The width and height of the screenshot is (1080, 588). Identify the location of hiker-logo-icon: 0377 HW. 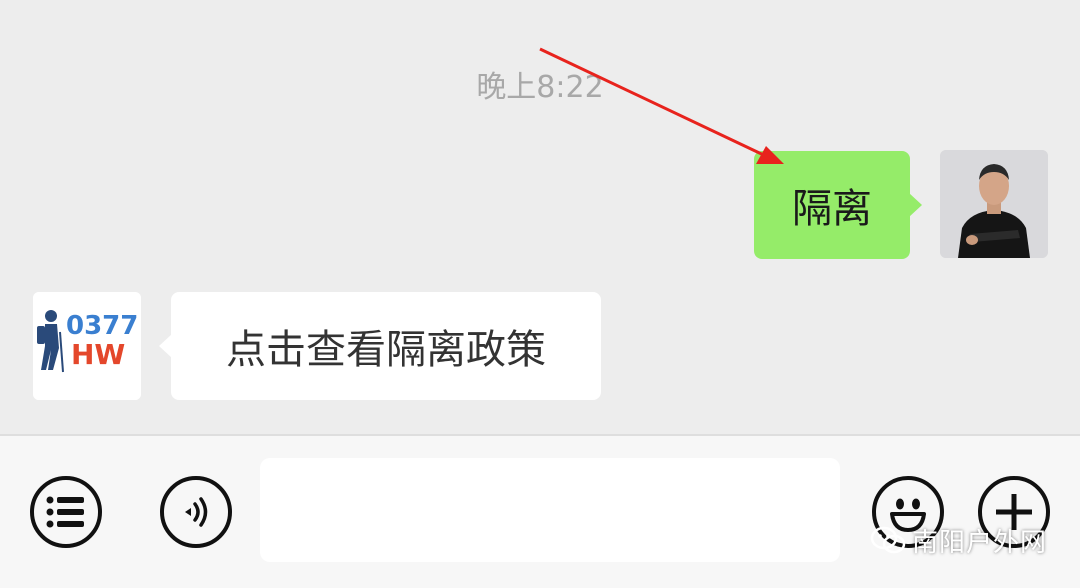
(87, 346).